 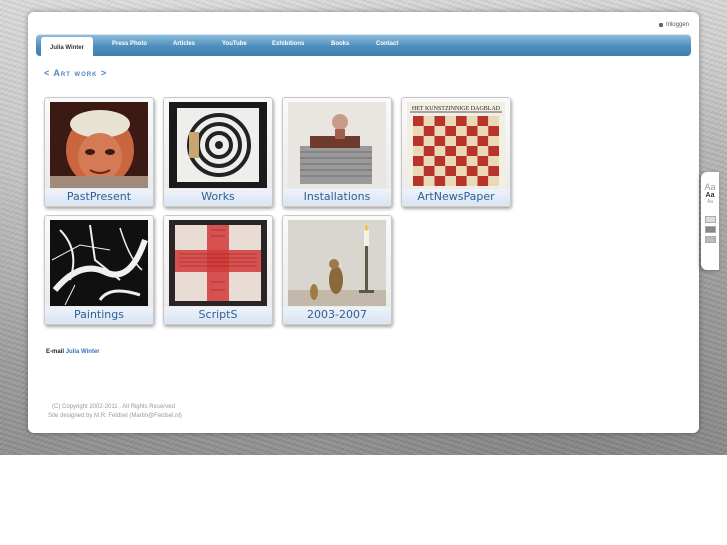 What do you see at coordinates (456, 197) in the screenshot?
I see `tile-label-artnewspaper: ArtNewsPaper` at bounding box center [456, 197].